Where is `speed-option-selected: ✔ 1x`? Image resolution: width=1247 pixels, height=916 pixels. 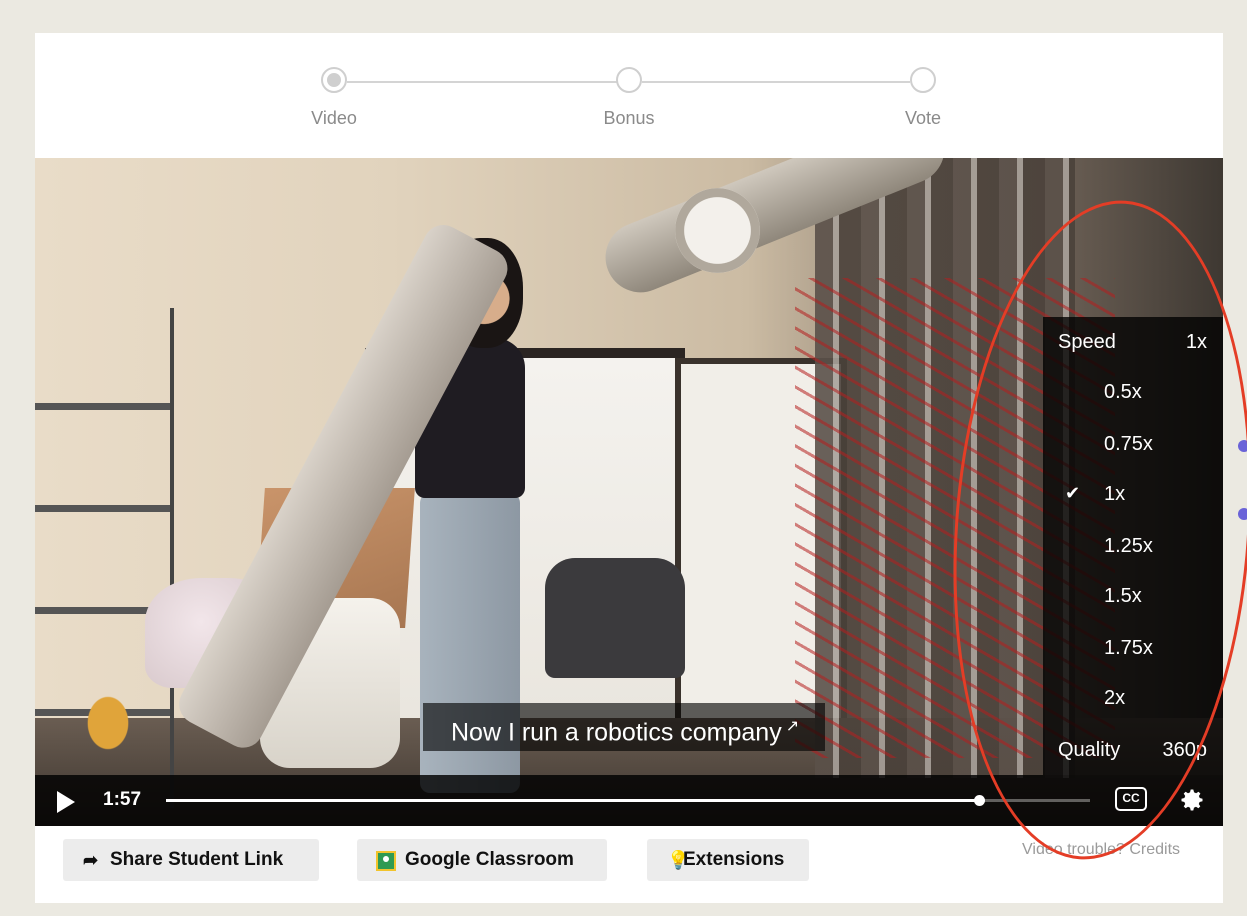
speed-option-selected: ✔ 1x is located at coordinates (1133, 494).